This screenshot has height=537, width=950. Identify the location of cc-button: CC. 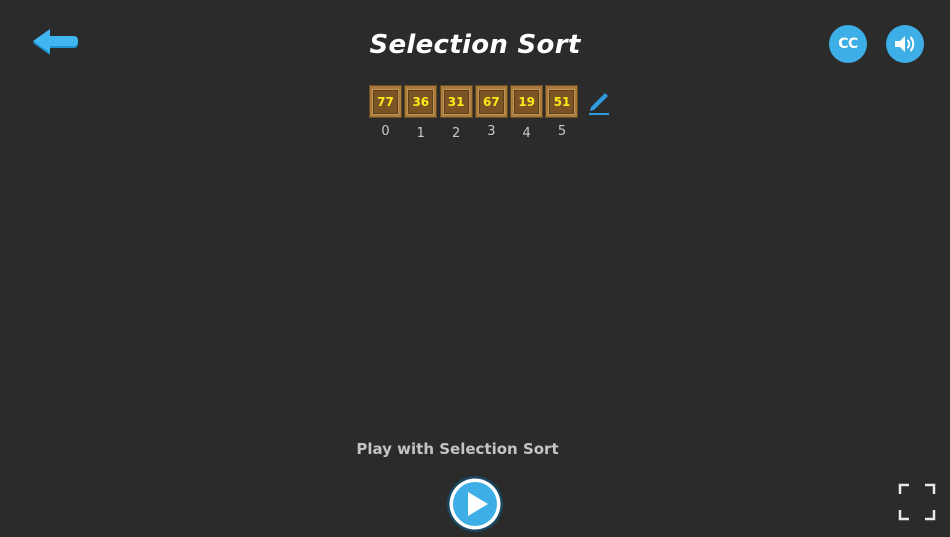
(848, 44).